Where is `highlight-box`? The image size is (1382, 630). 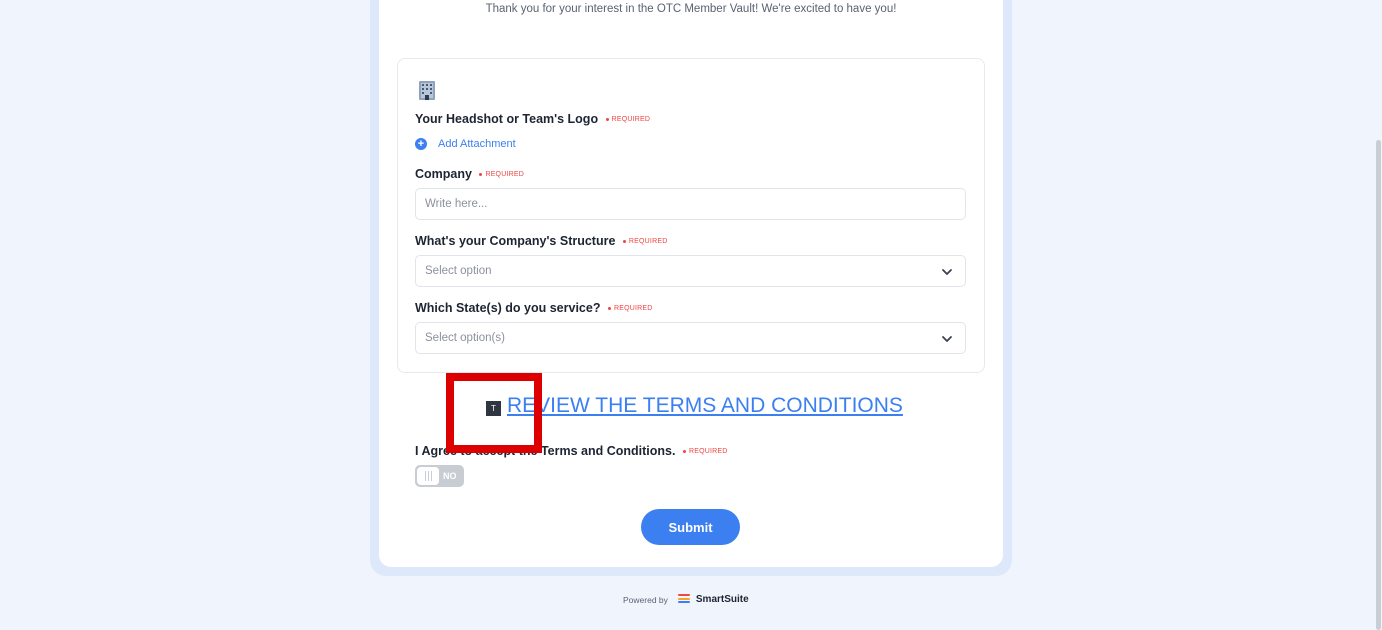 highlight-box is located at coordinates (494, 413).